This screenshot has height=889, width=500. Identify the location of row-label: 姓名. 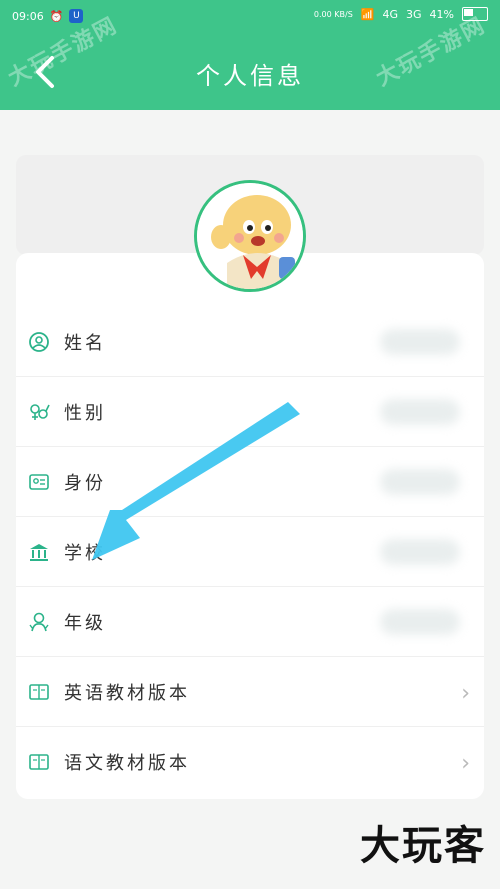
(85, 343).